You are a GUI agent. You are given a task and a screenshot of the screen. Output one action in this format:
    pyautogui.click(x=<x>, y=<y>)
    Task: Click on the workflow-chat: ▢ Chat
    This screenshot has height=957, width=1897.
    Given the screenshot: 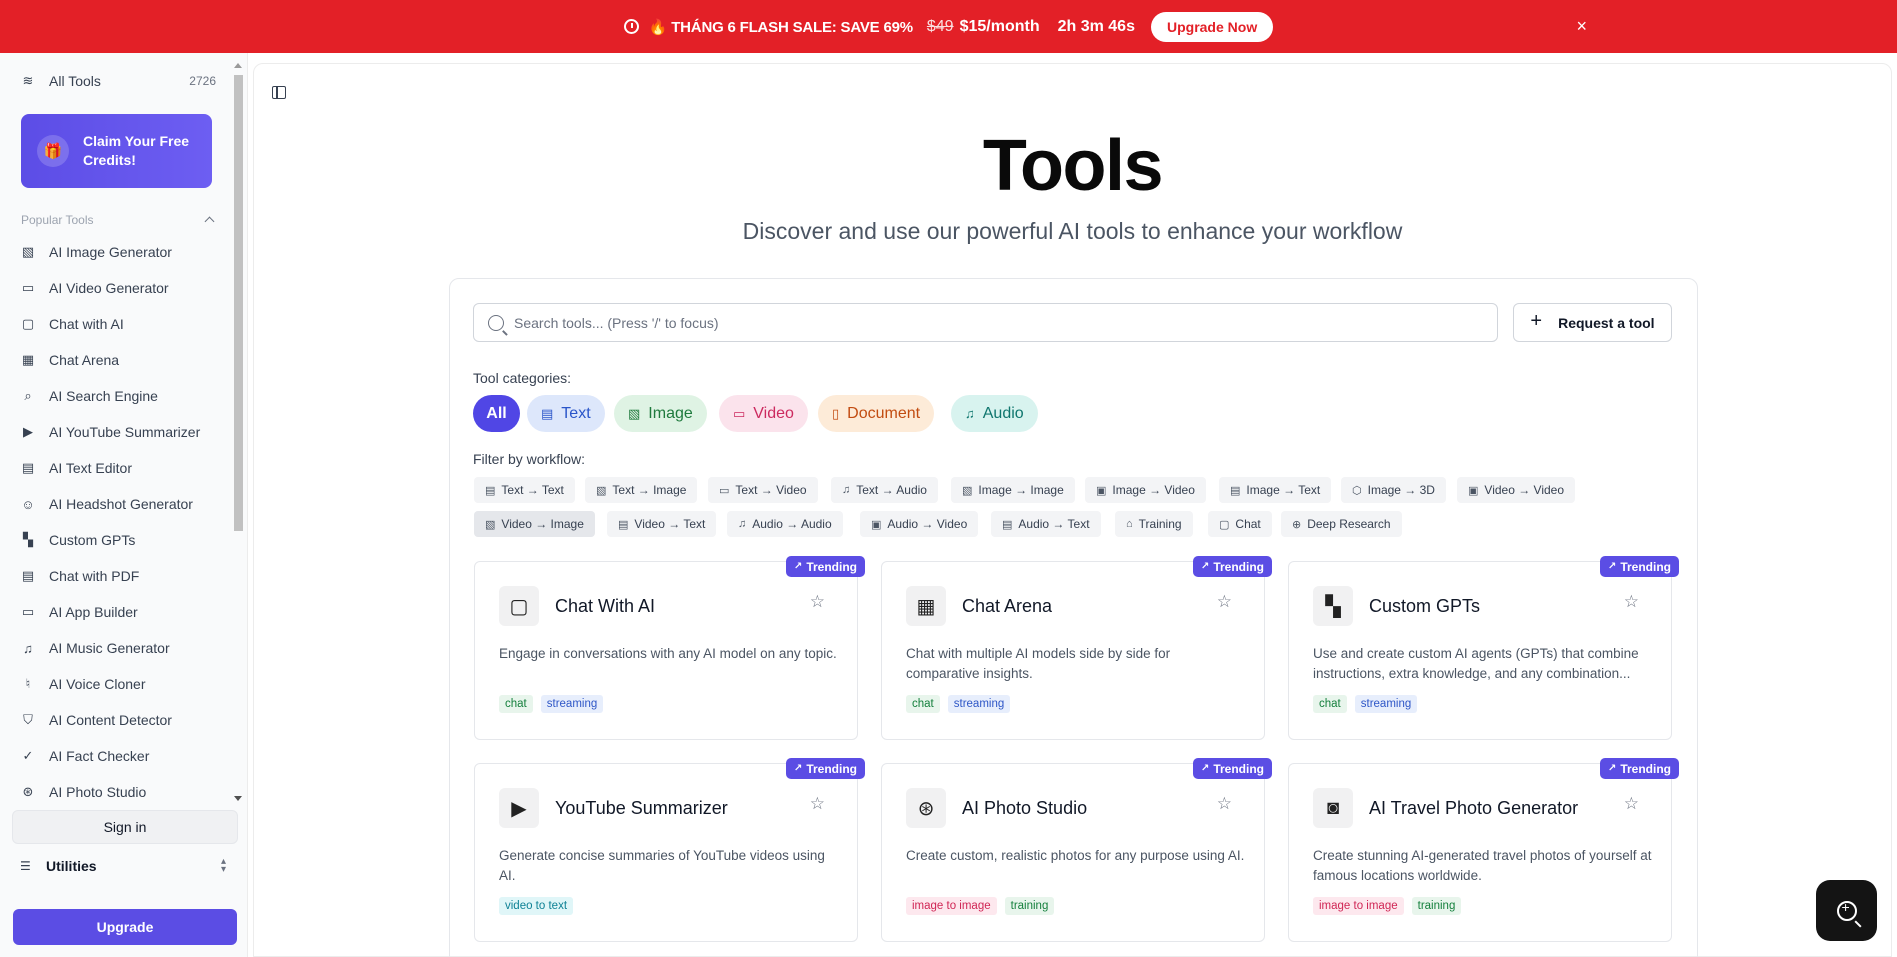 What is the action you would take?
    pyautogui.click(x=1240, y=524)
    